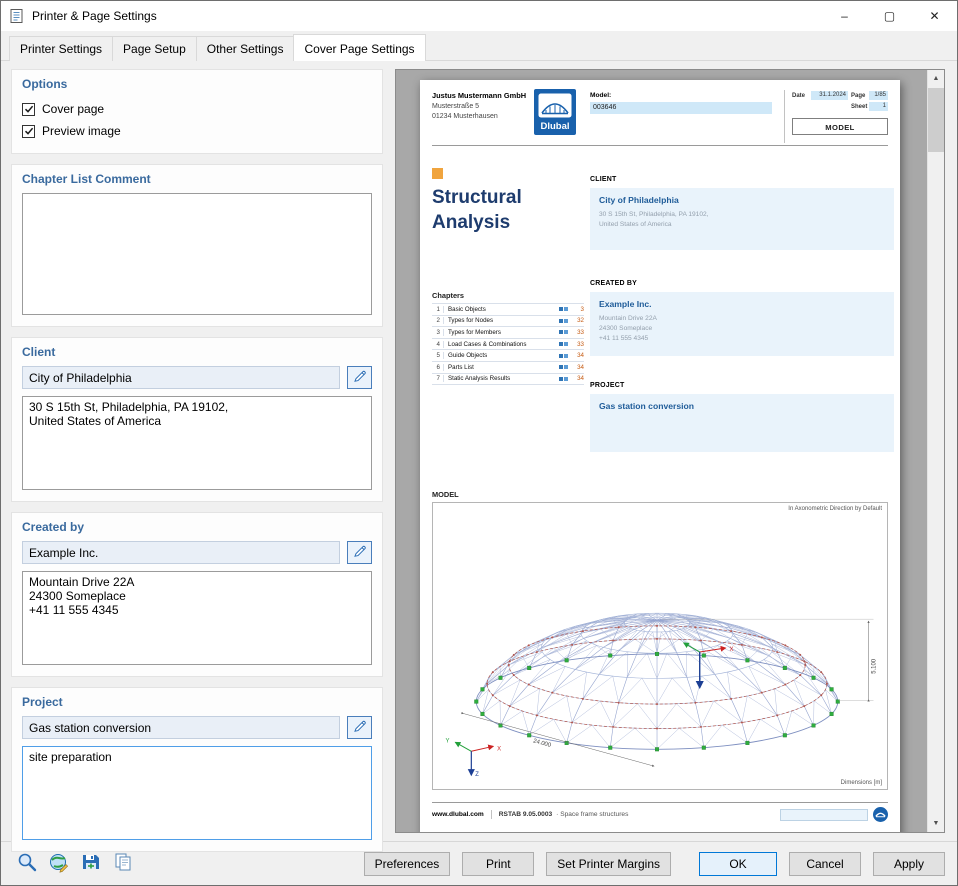 This screenshot has width=958, height=886. Describe the element at coordinates (861, 783) in the screenshot. I see `dimensions-unit-note: Dimensions [m]` at that location.